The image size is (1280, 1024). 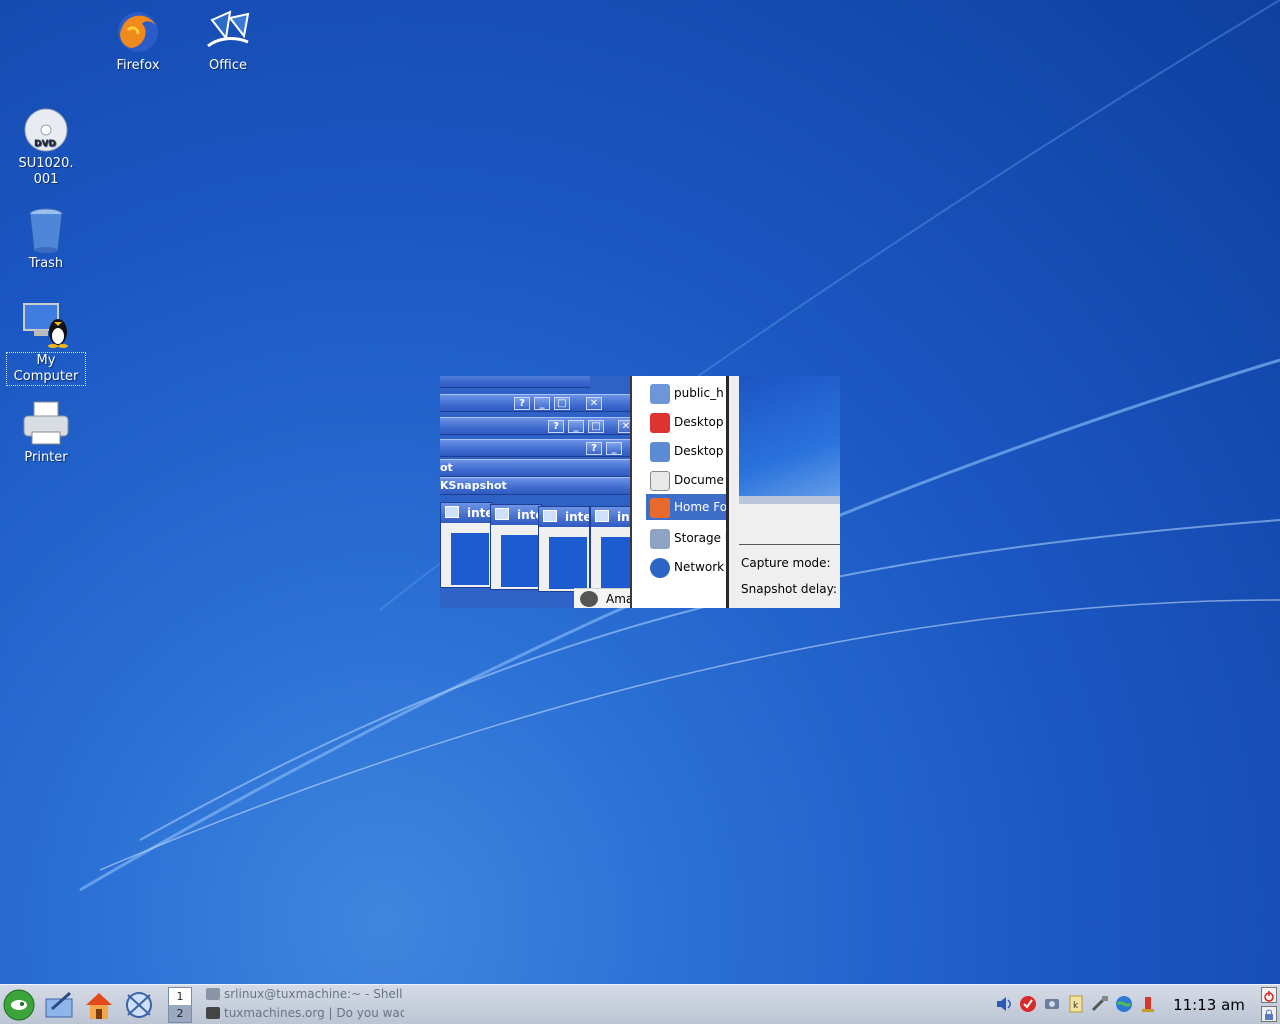 I want to click on desktop-icon-printer: Printer, so click(x=46, y=433).